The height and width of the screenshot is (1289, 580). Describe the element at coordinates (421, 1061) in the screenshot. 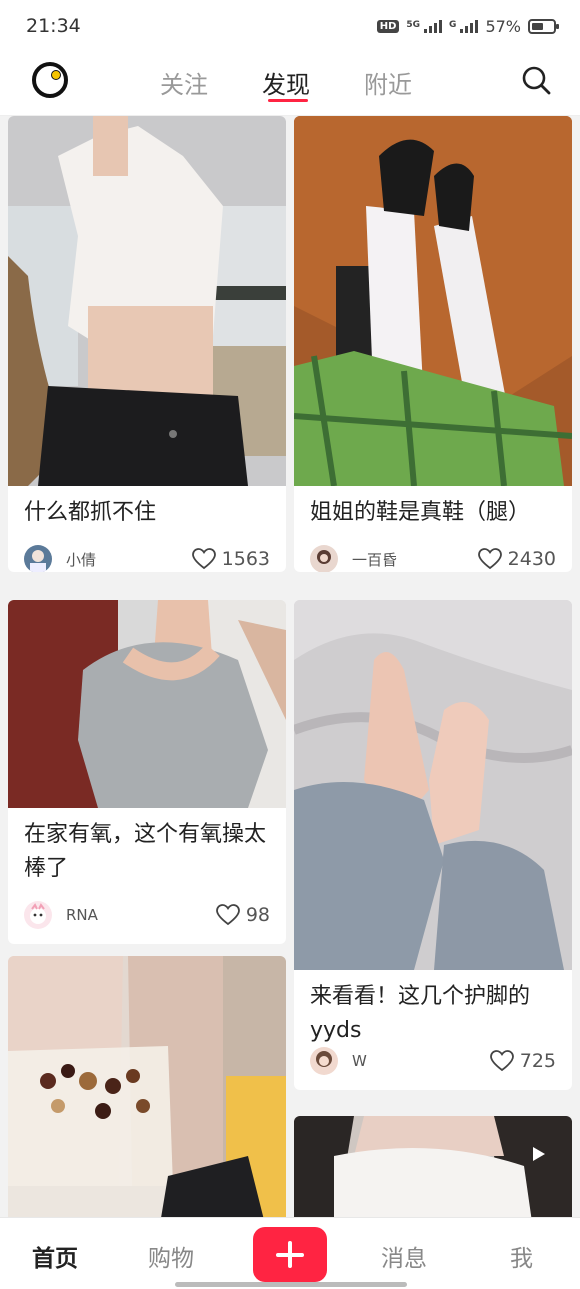

I see `author-name: W` at that location.